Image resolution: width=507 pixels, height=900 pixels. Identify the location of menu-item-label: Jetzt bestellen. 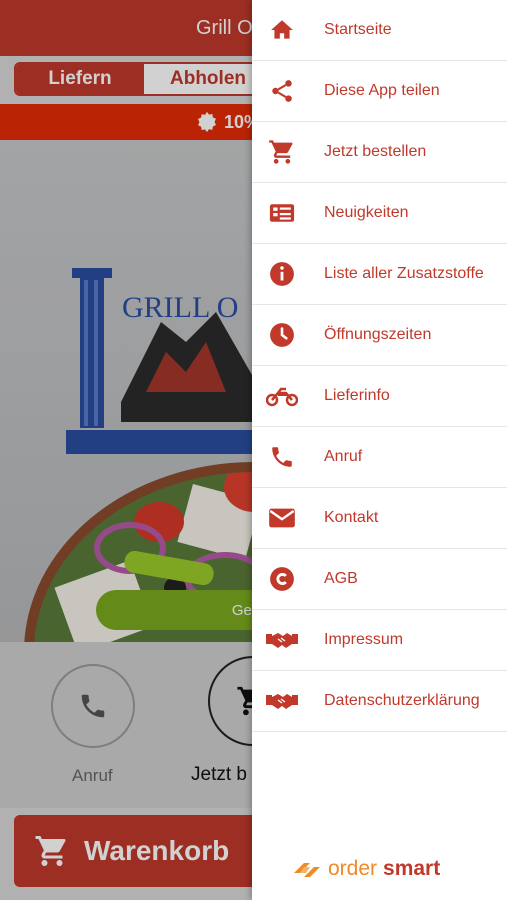
(375, 151).